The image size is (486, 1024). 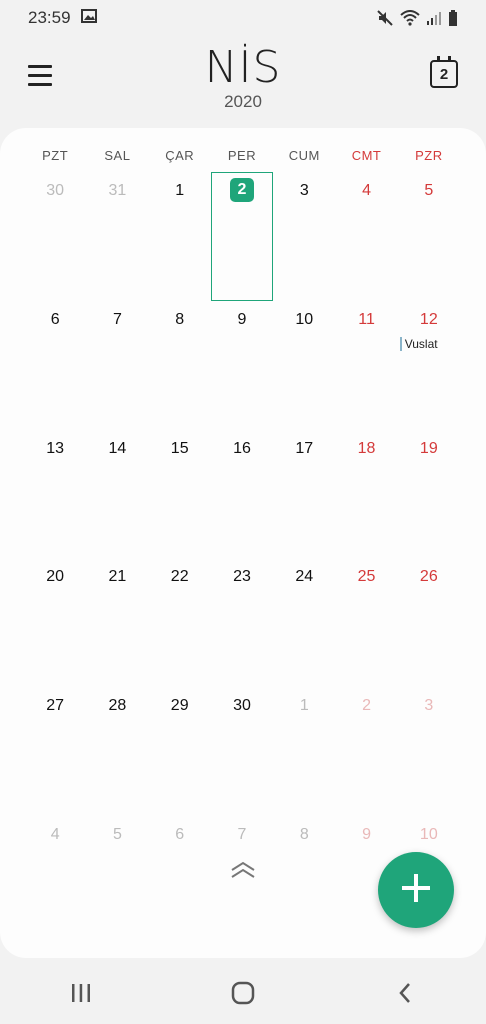 I want to click on day-cell: 26, so click(x=429, y=622).